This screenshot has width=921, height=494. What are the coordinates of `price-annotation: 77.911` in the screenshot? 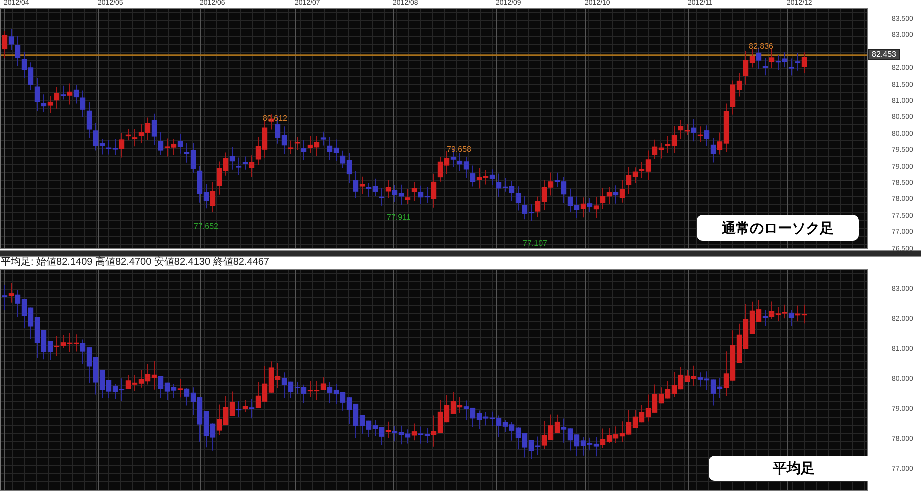 It's located at (399, 217).